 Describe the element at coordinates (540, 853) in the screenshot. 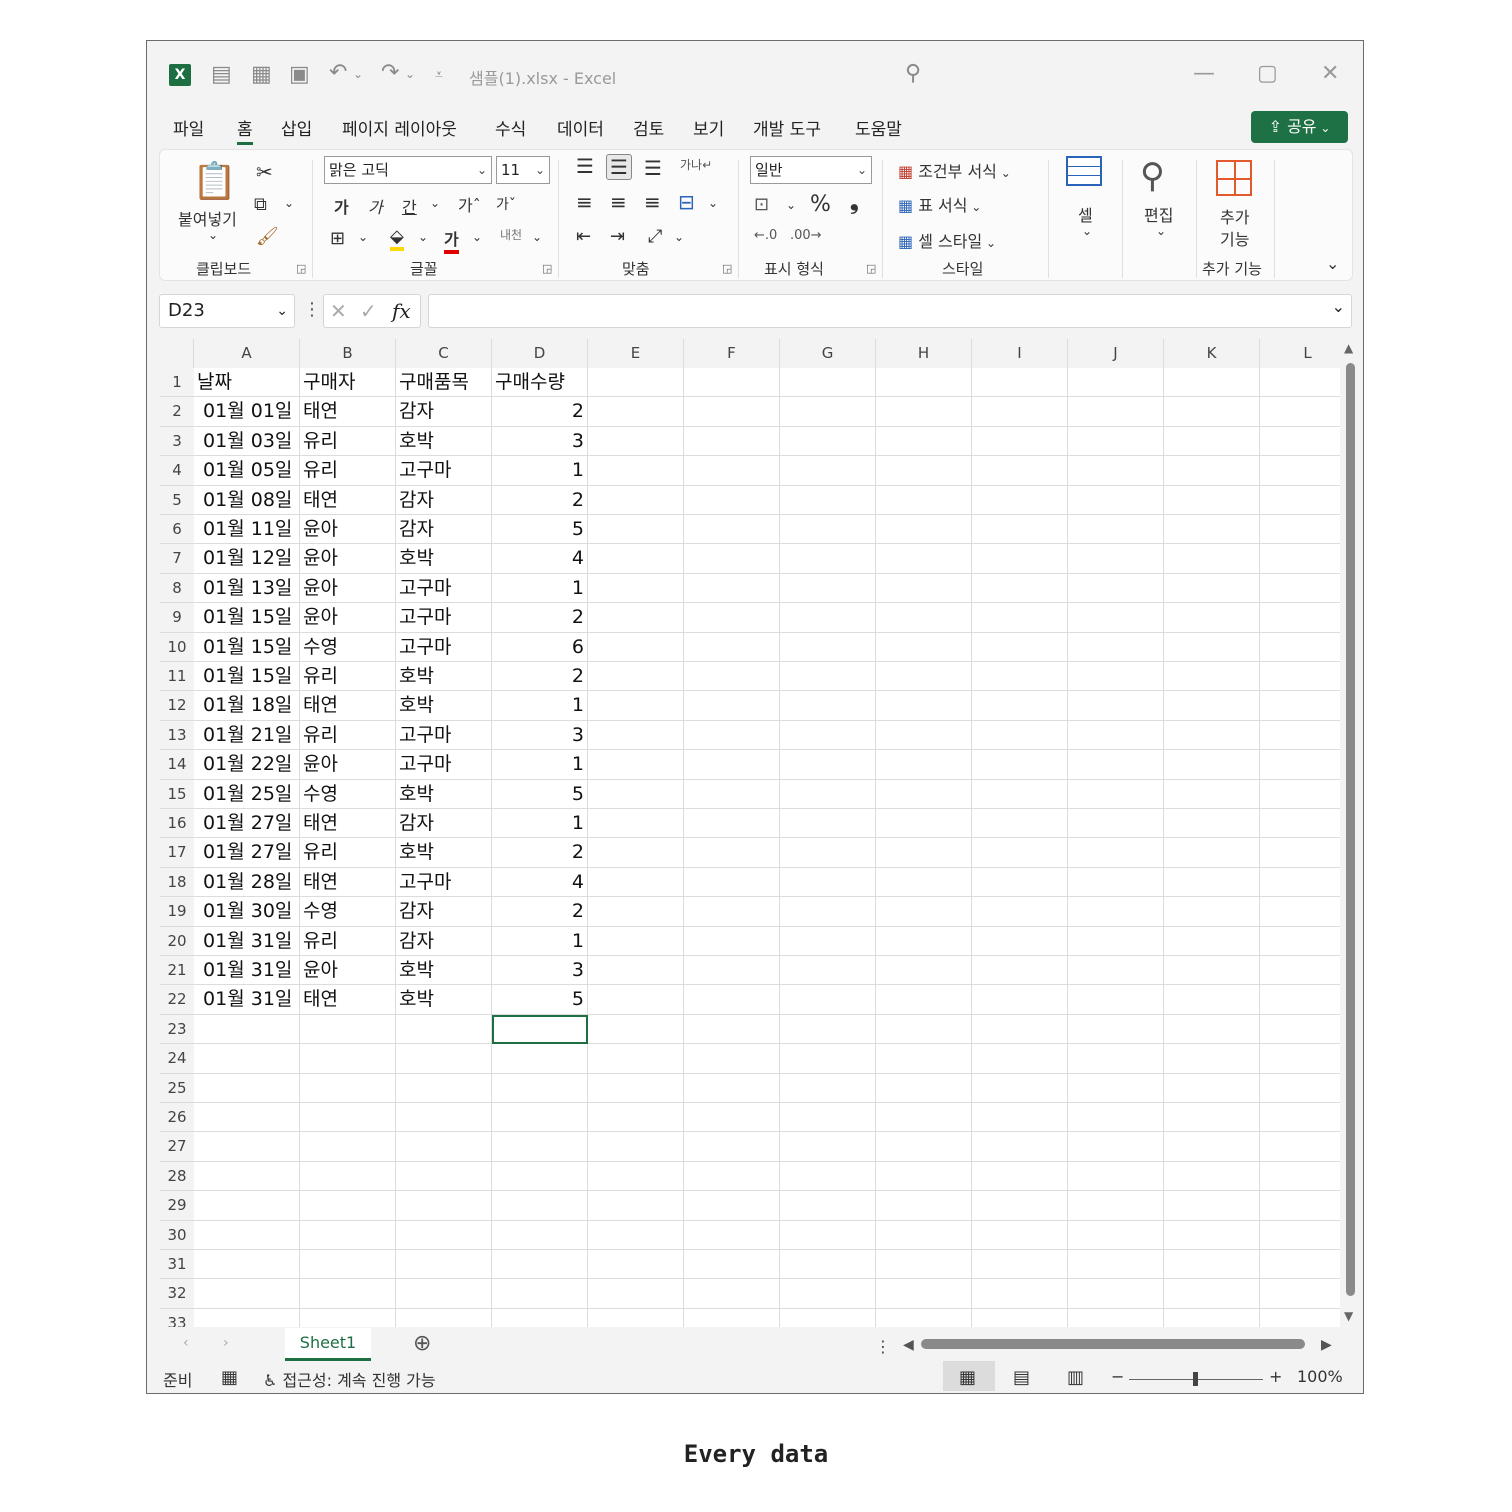

I see `table-cell: 2` at that location.